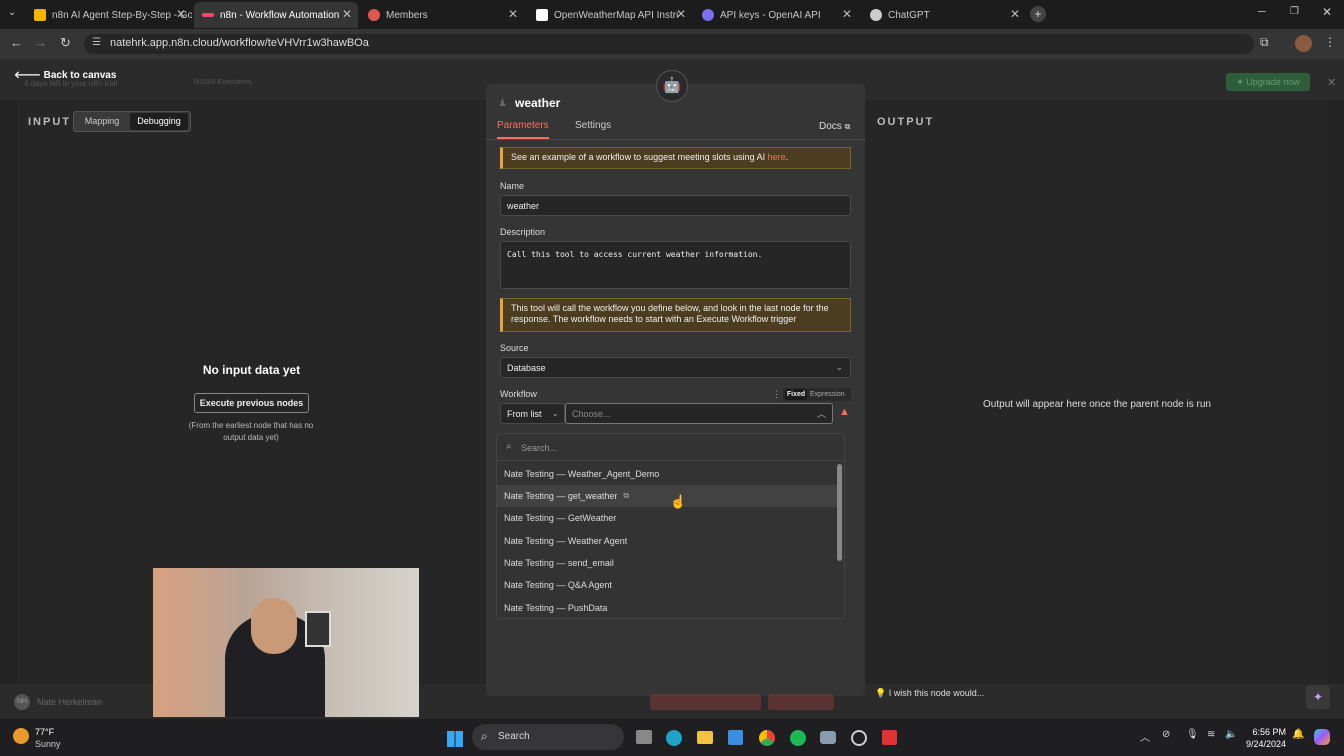 This screenshot has width=1344, height=756. I want to click on docs-link: Docs ⧉, so click(834, 126).